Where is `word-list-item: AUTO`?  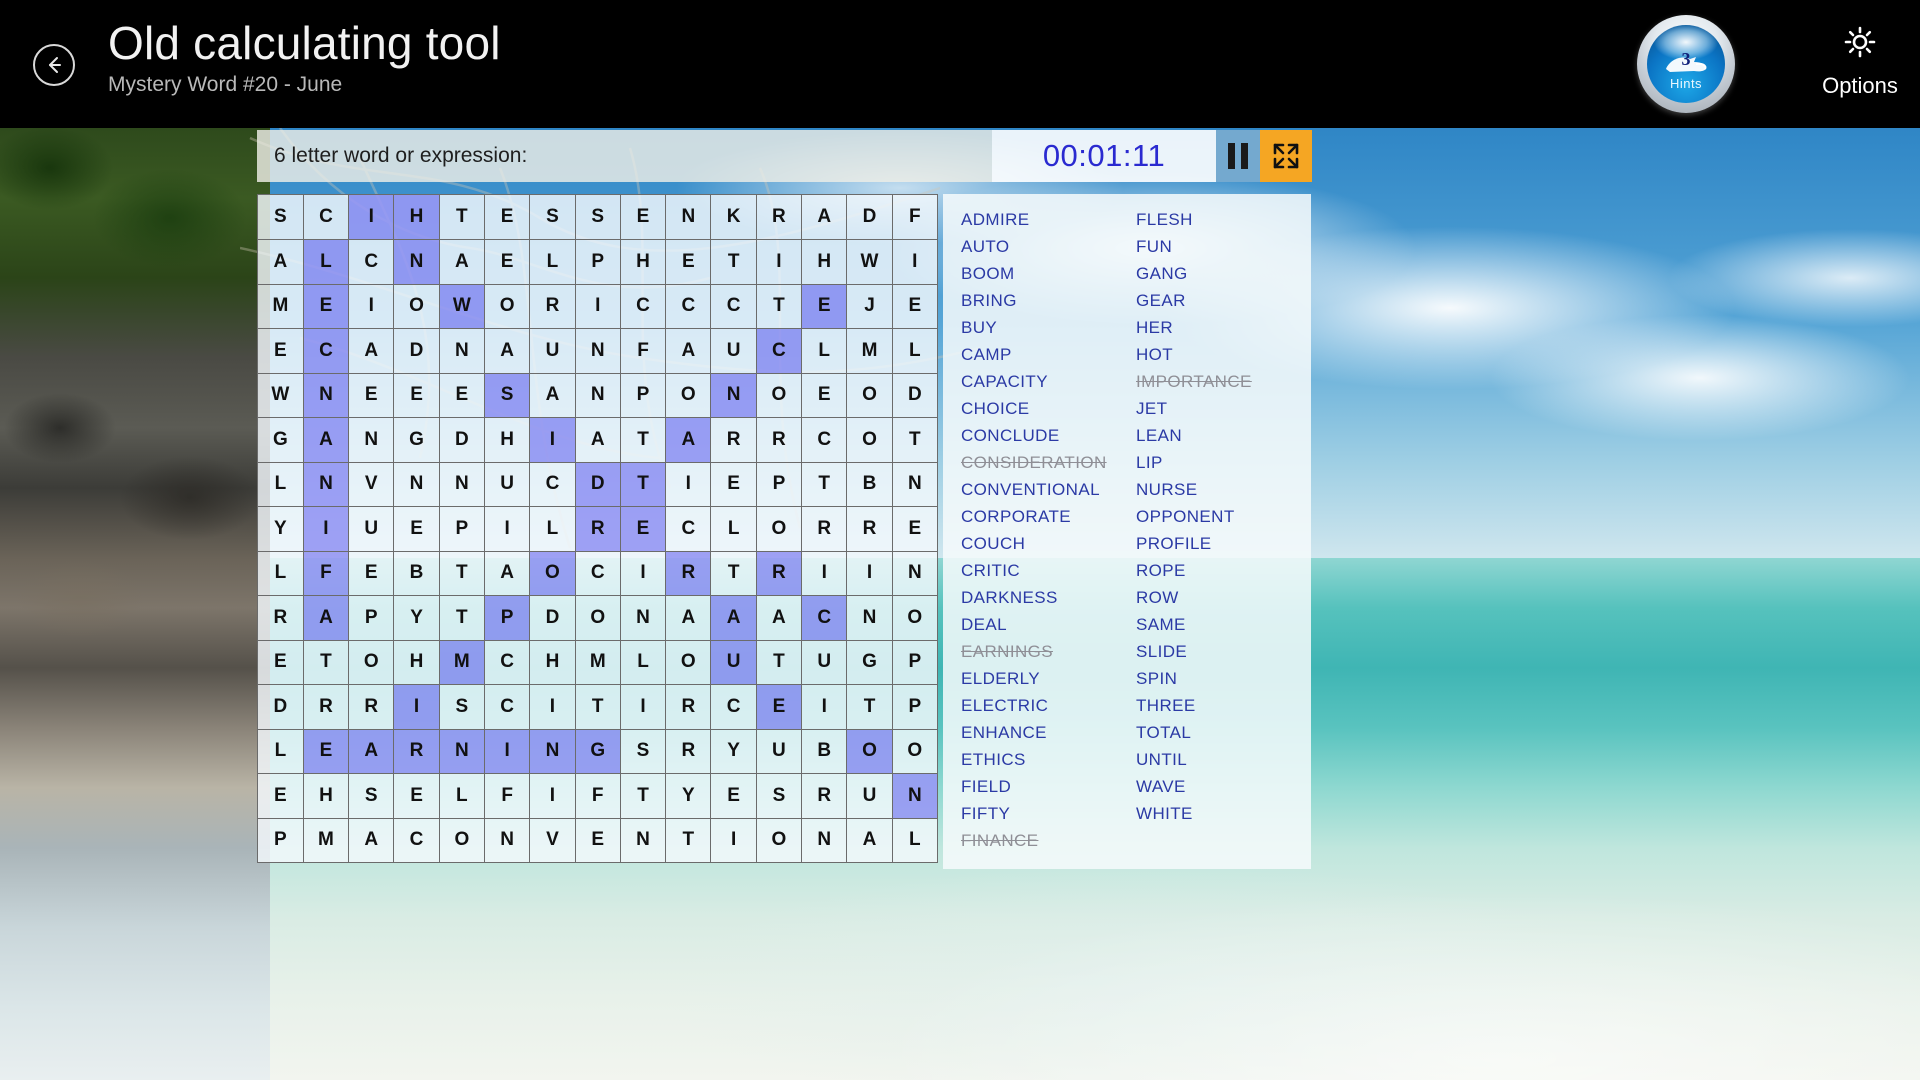
word-list-item: AUTO is located at coordinates (1048, 246).